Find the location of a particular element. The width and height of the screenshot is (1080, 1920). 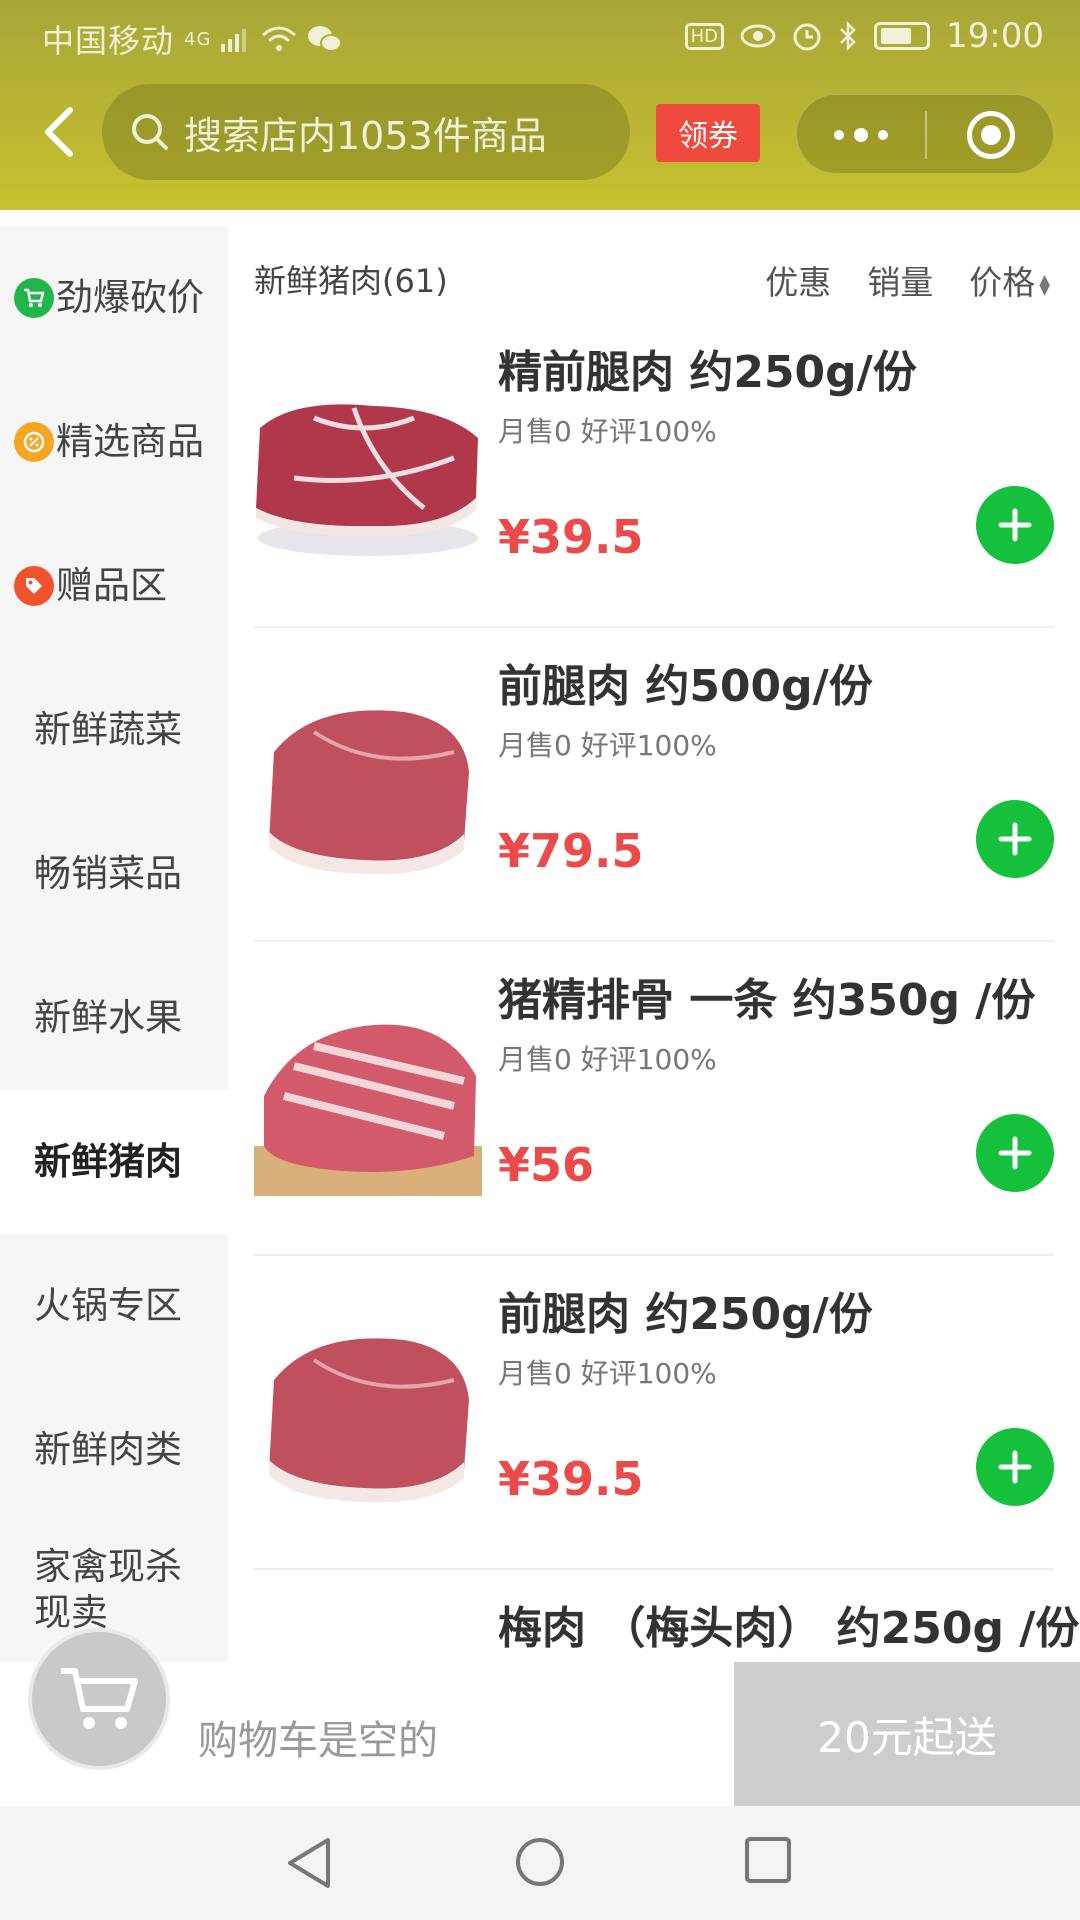

product-card: 猪精排骨 一条 约350g /份 月售0 好评100% ¥56 is located at coordinates (654, 1099).